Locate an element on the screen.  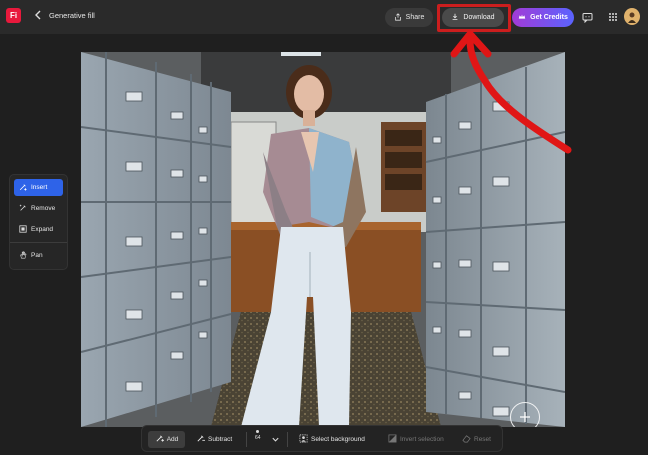
subtract-brush-icon is located at coordinates (200, 439).